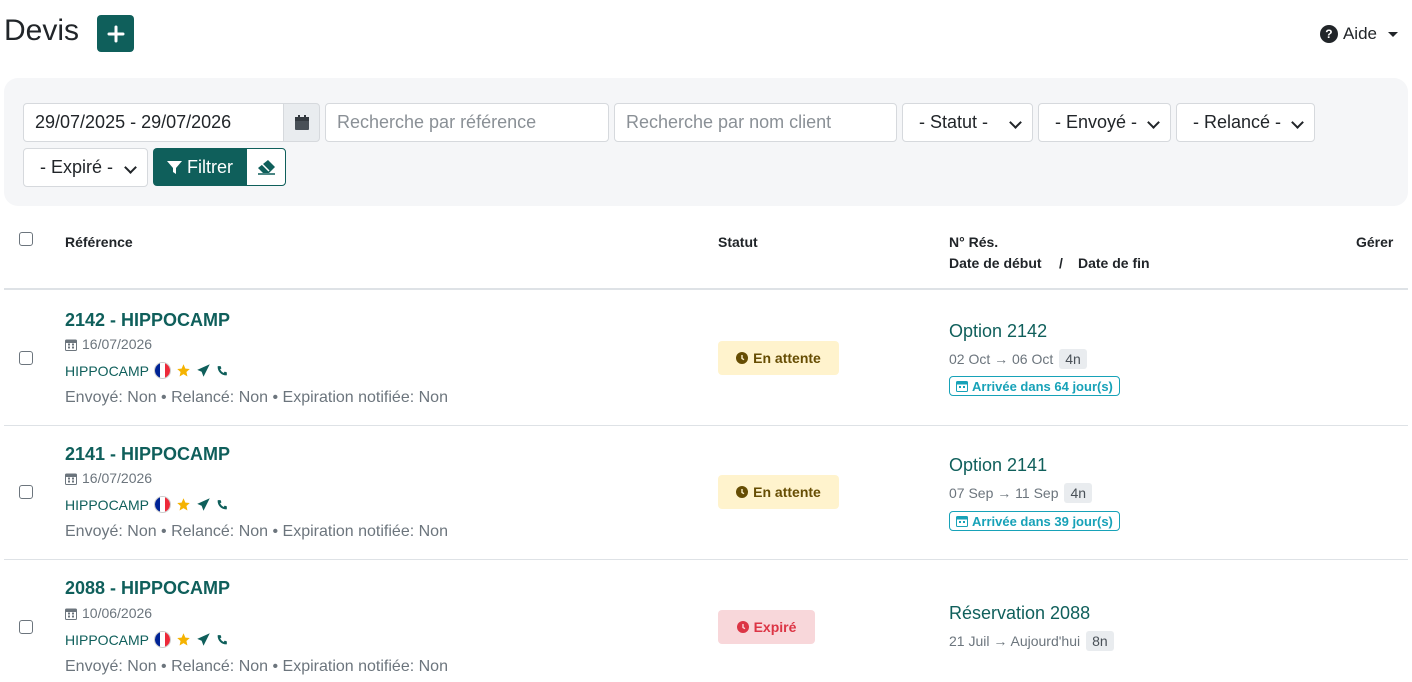 This screenshot has height=682, width=1412. Describe the element at coordinates (998, 465) in the screenshot. I see `booking-option-link: Option 2141` at that location.